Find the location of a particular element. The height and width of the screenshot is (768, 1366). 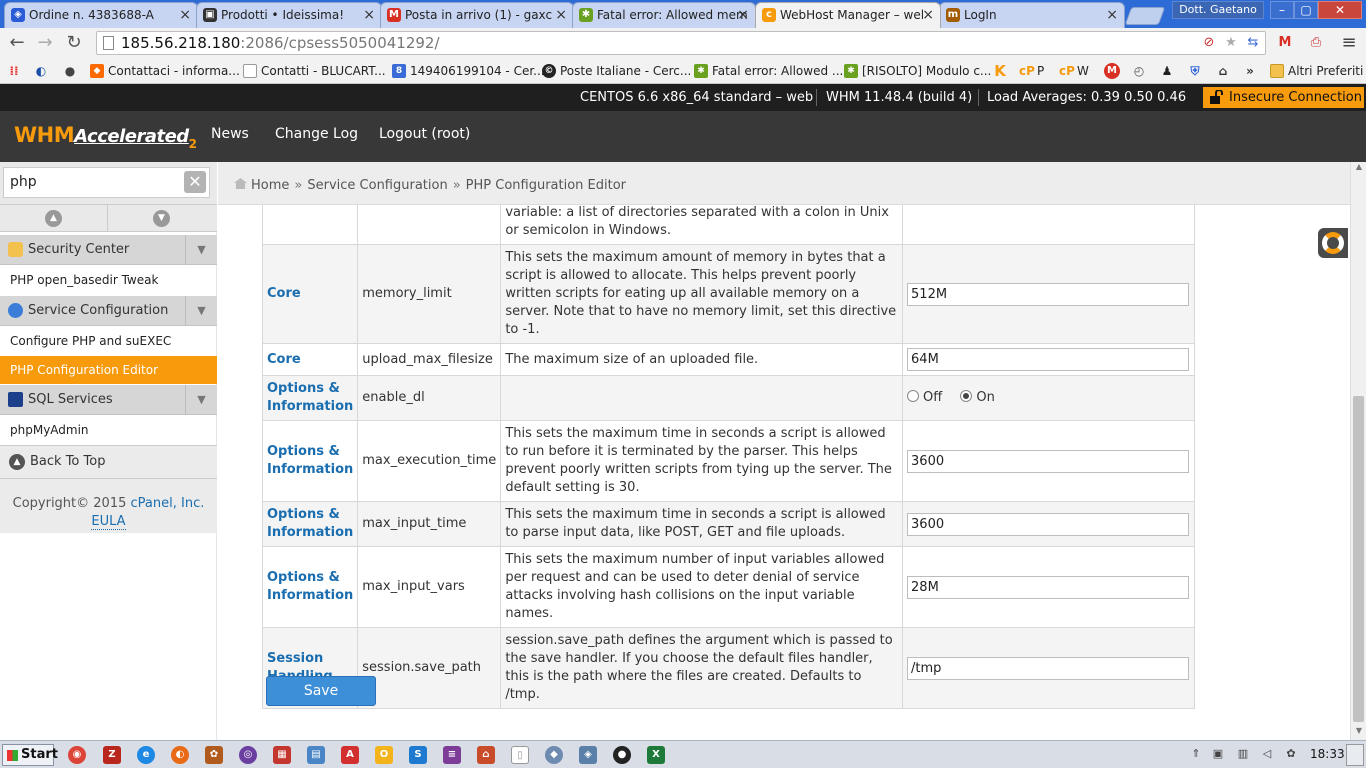

forward-button: → is located at coordinates (45, 43).